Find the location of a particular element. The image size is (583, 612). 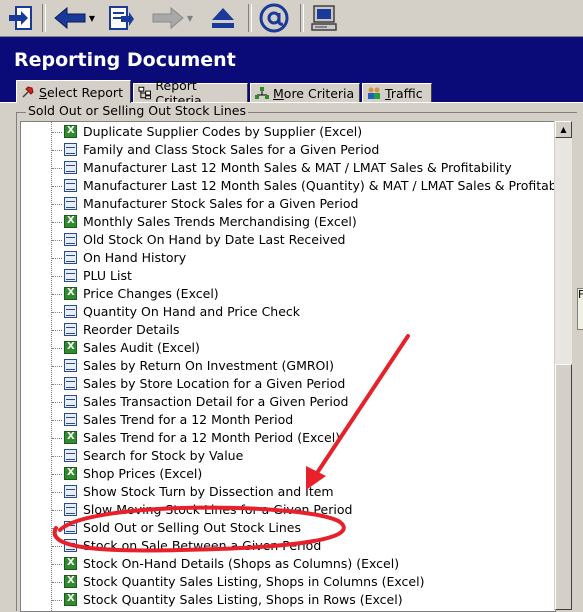

forward-arrow-icon is located at coordinates (168, 18).